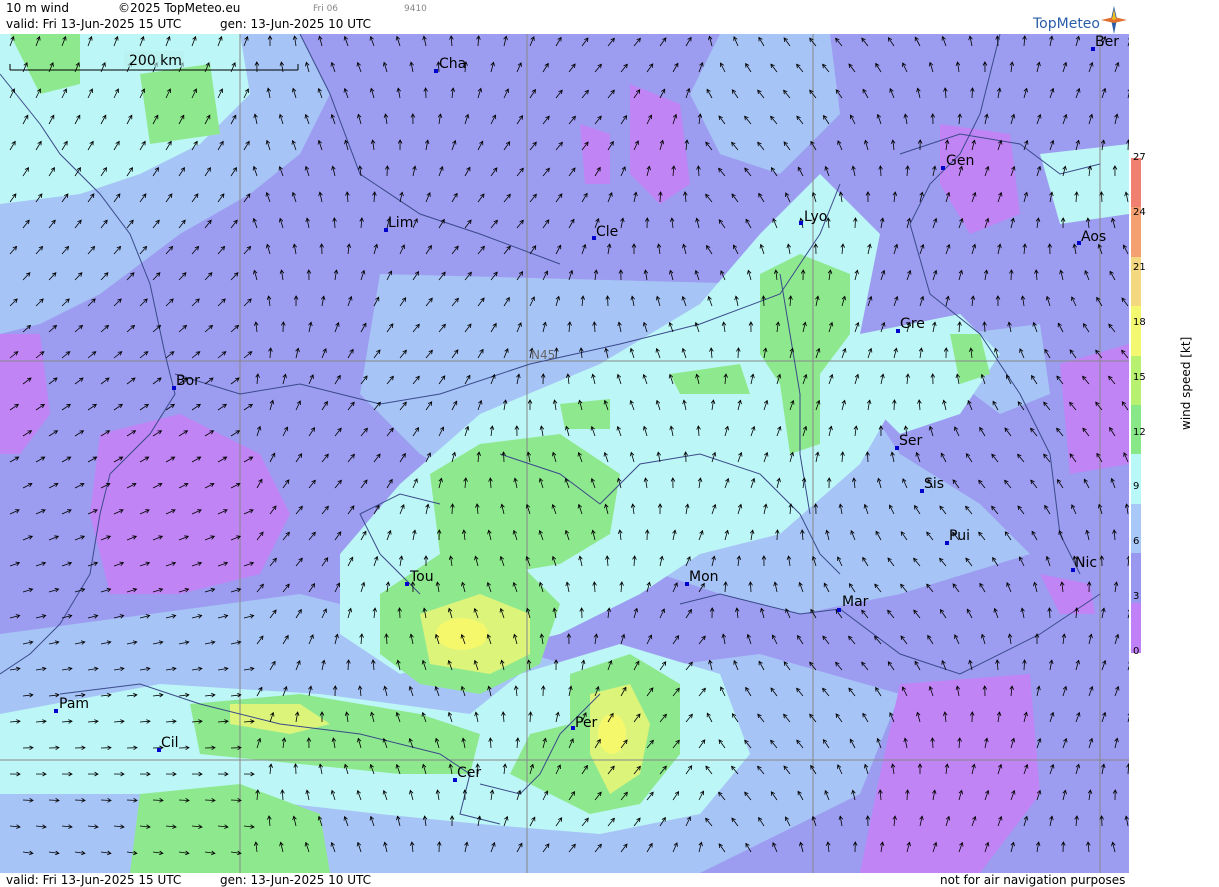 This screenshot has width=1219, height=887. Describe the element at coordinates (1186, 383) in the screenshot. I see `legend-unit-label: wind speed [kt]` at that location.